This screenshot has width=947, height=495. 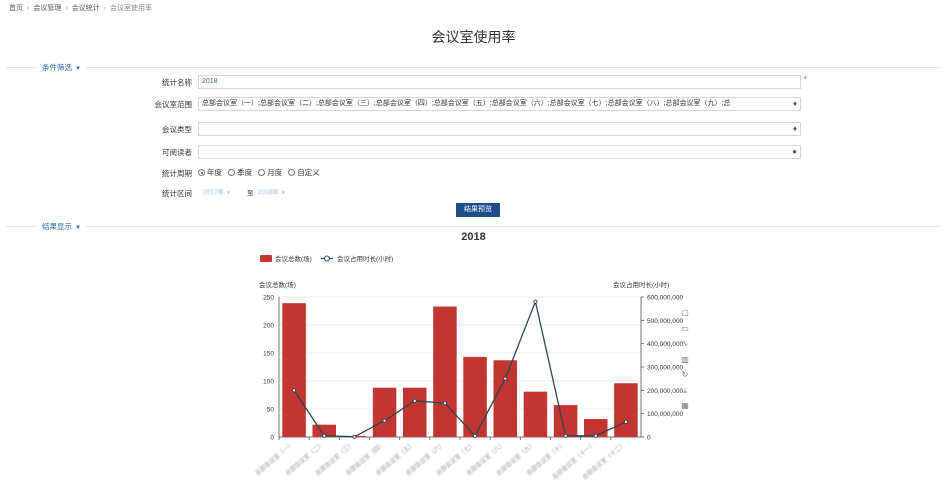 What do you see at coordinates (277, 284) in the screenshot?
I see `y-axis-title: 会议总数(场)` at bounding box center [277, 284].